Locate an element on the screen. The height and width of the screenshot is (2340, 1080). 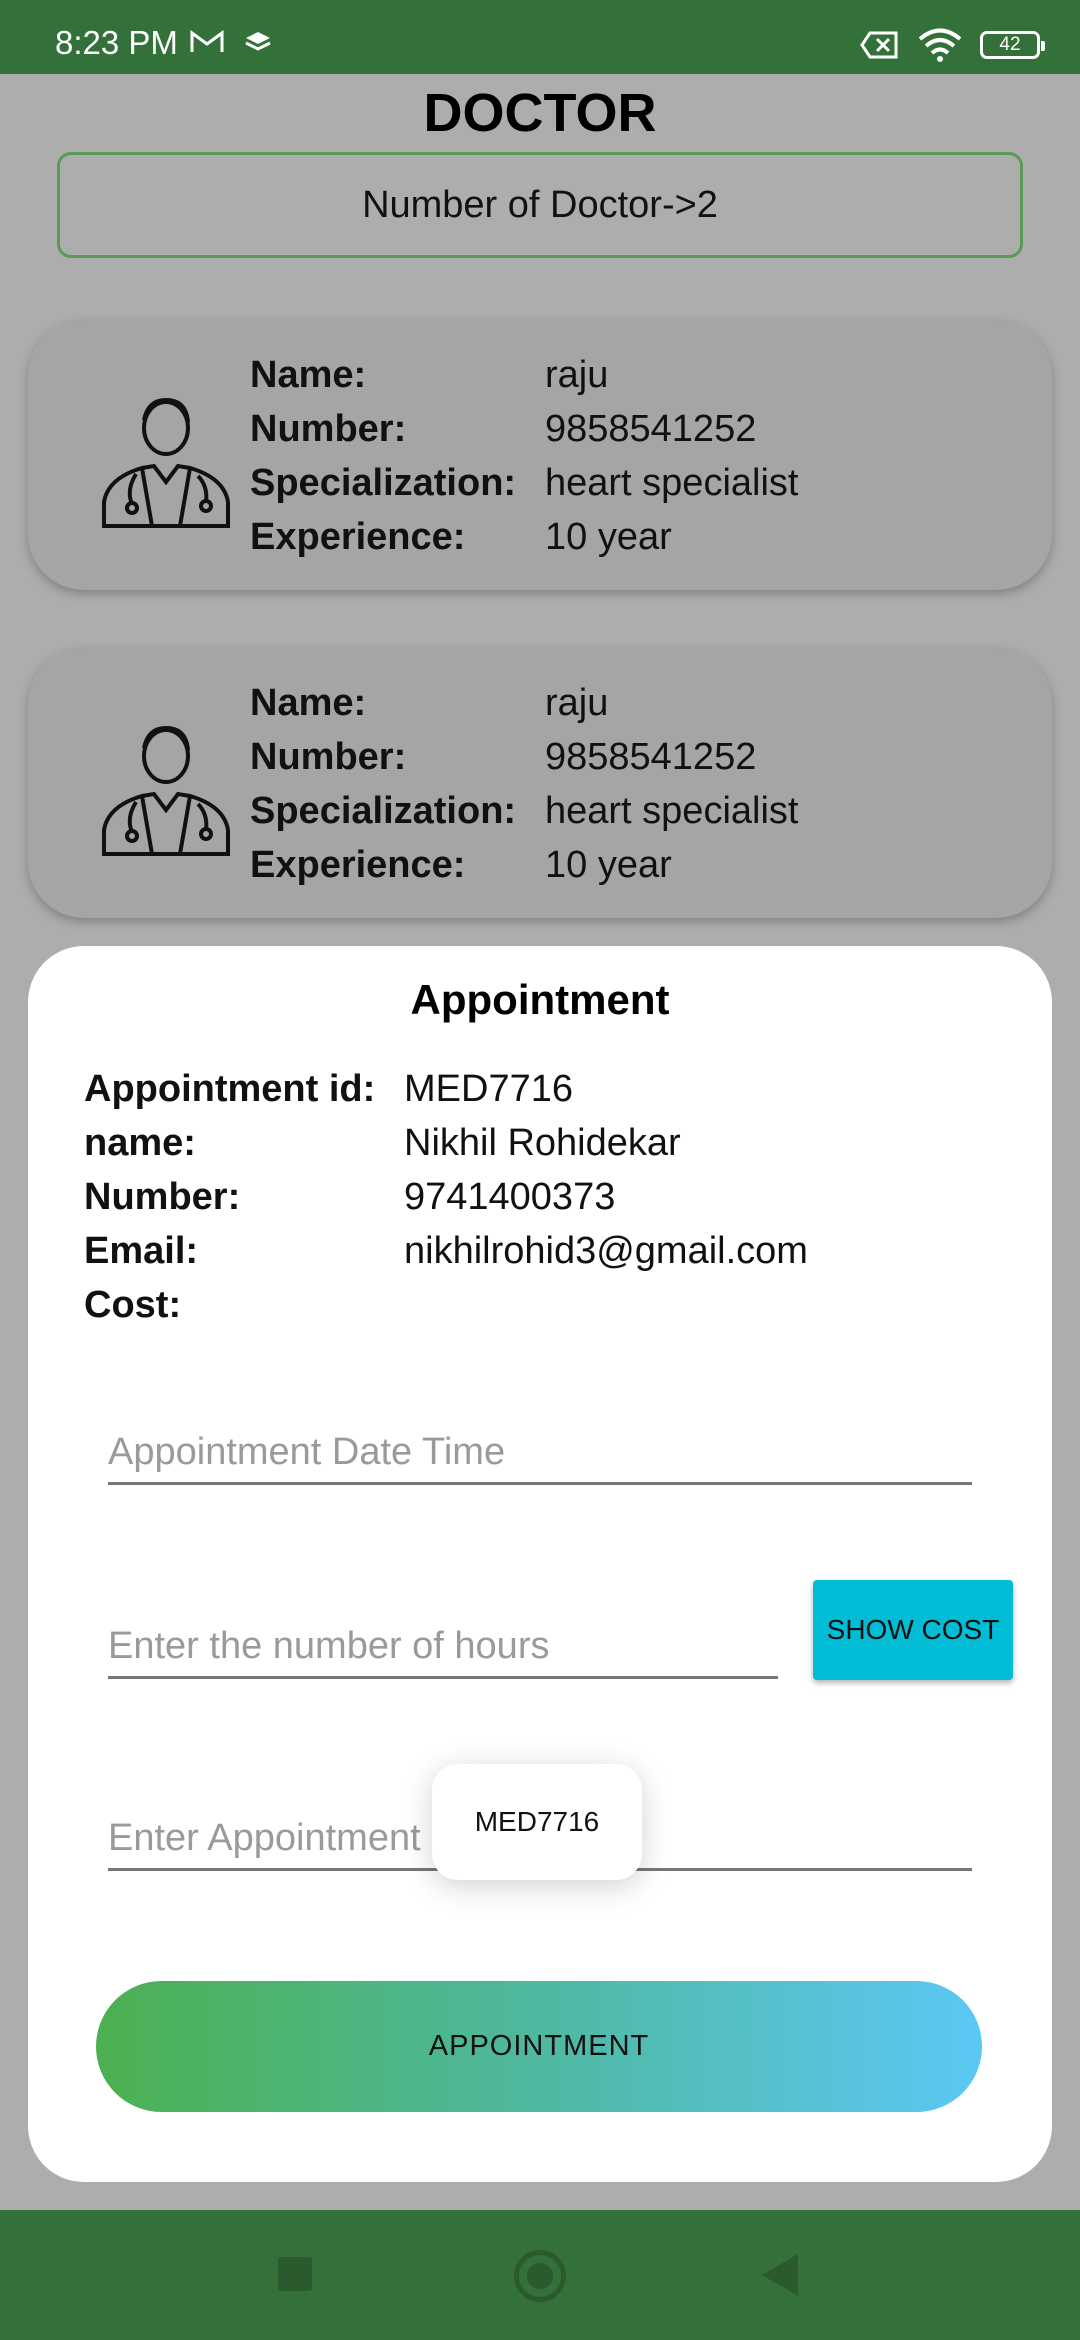
status-bar: 8:23 PM 42 is located at coordinates (540, 37).